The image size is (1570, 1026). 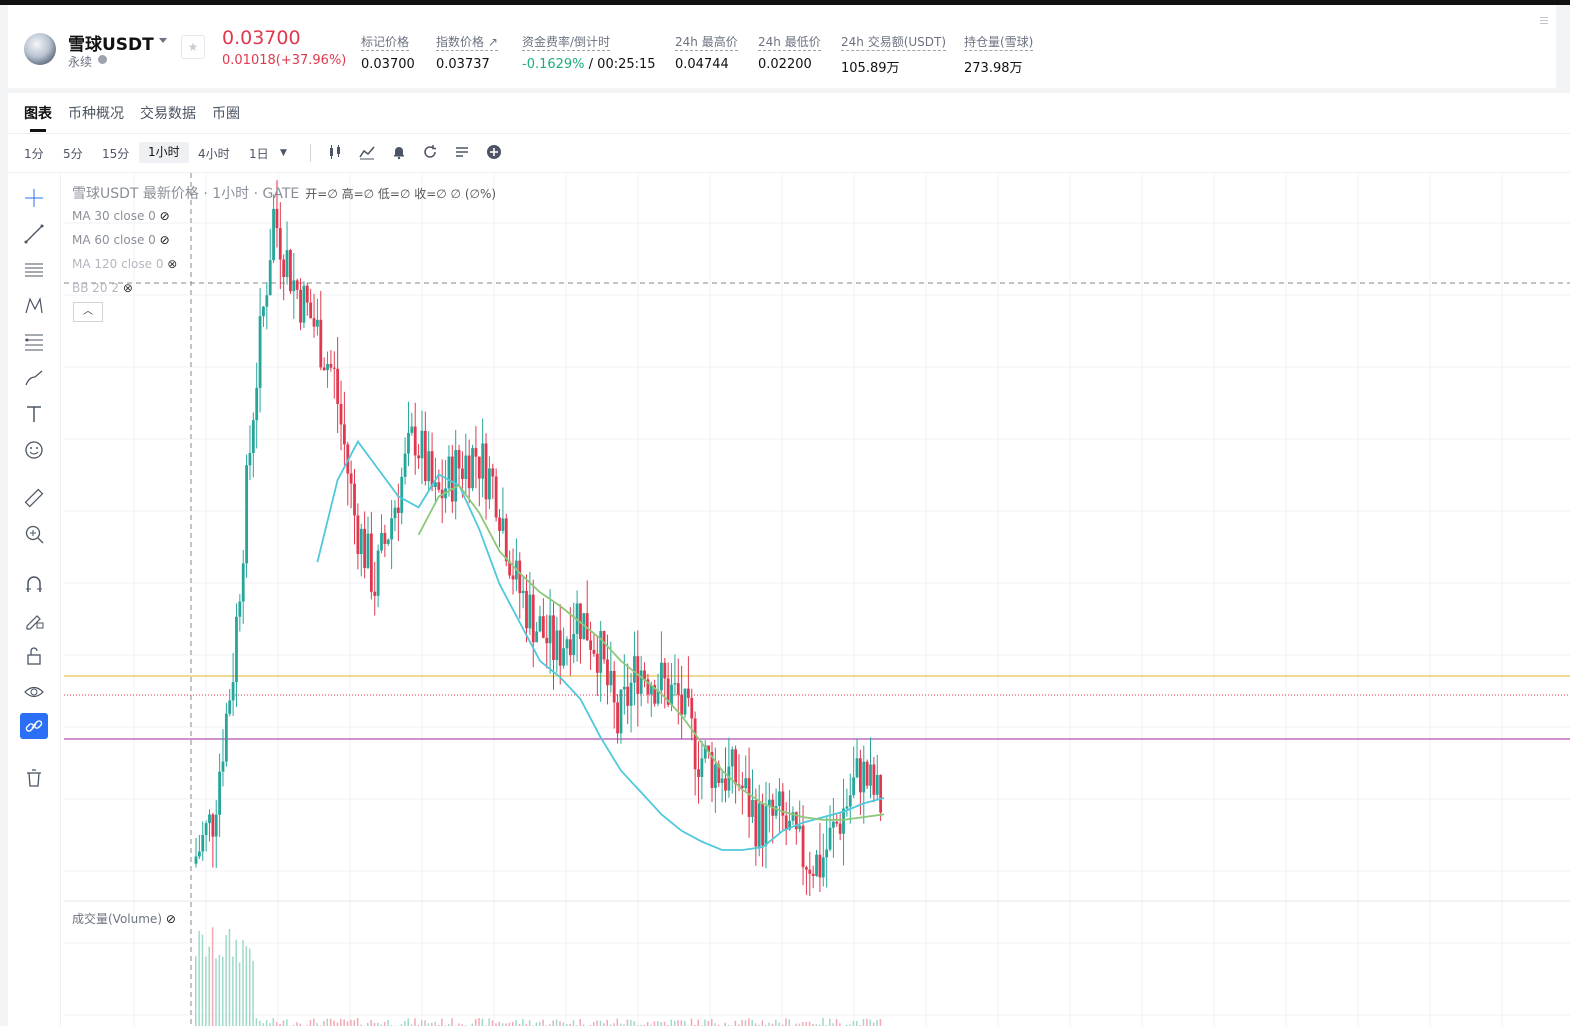 What do you see at coordinates (399, 154) in the screenshot?
I see `alert-icon` at bounding box center [399, 154].